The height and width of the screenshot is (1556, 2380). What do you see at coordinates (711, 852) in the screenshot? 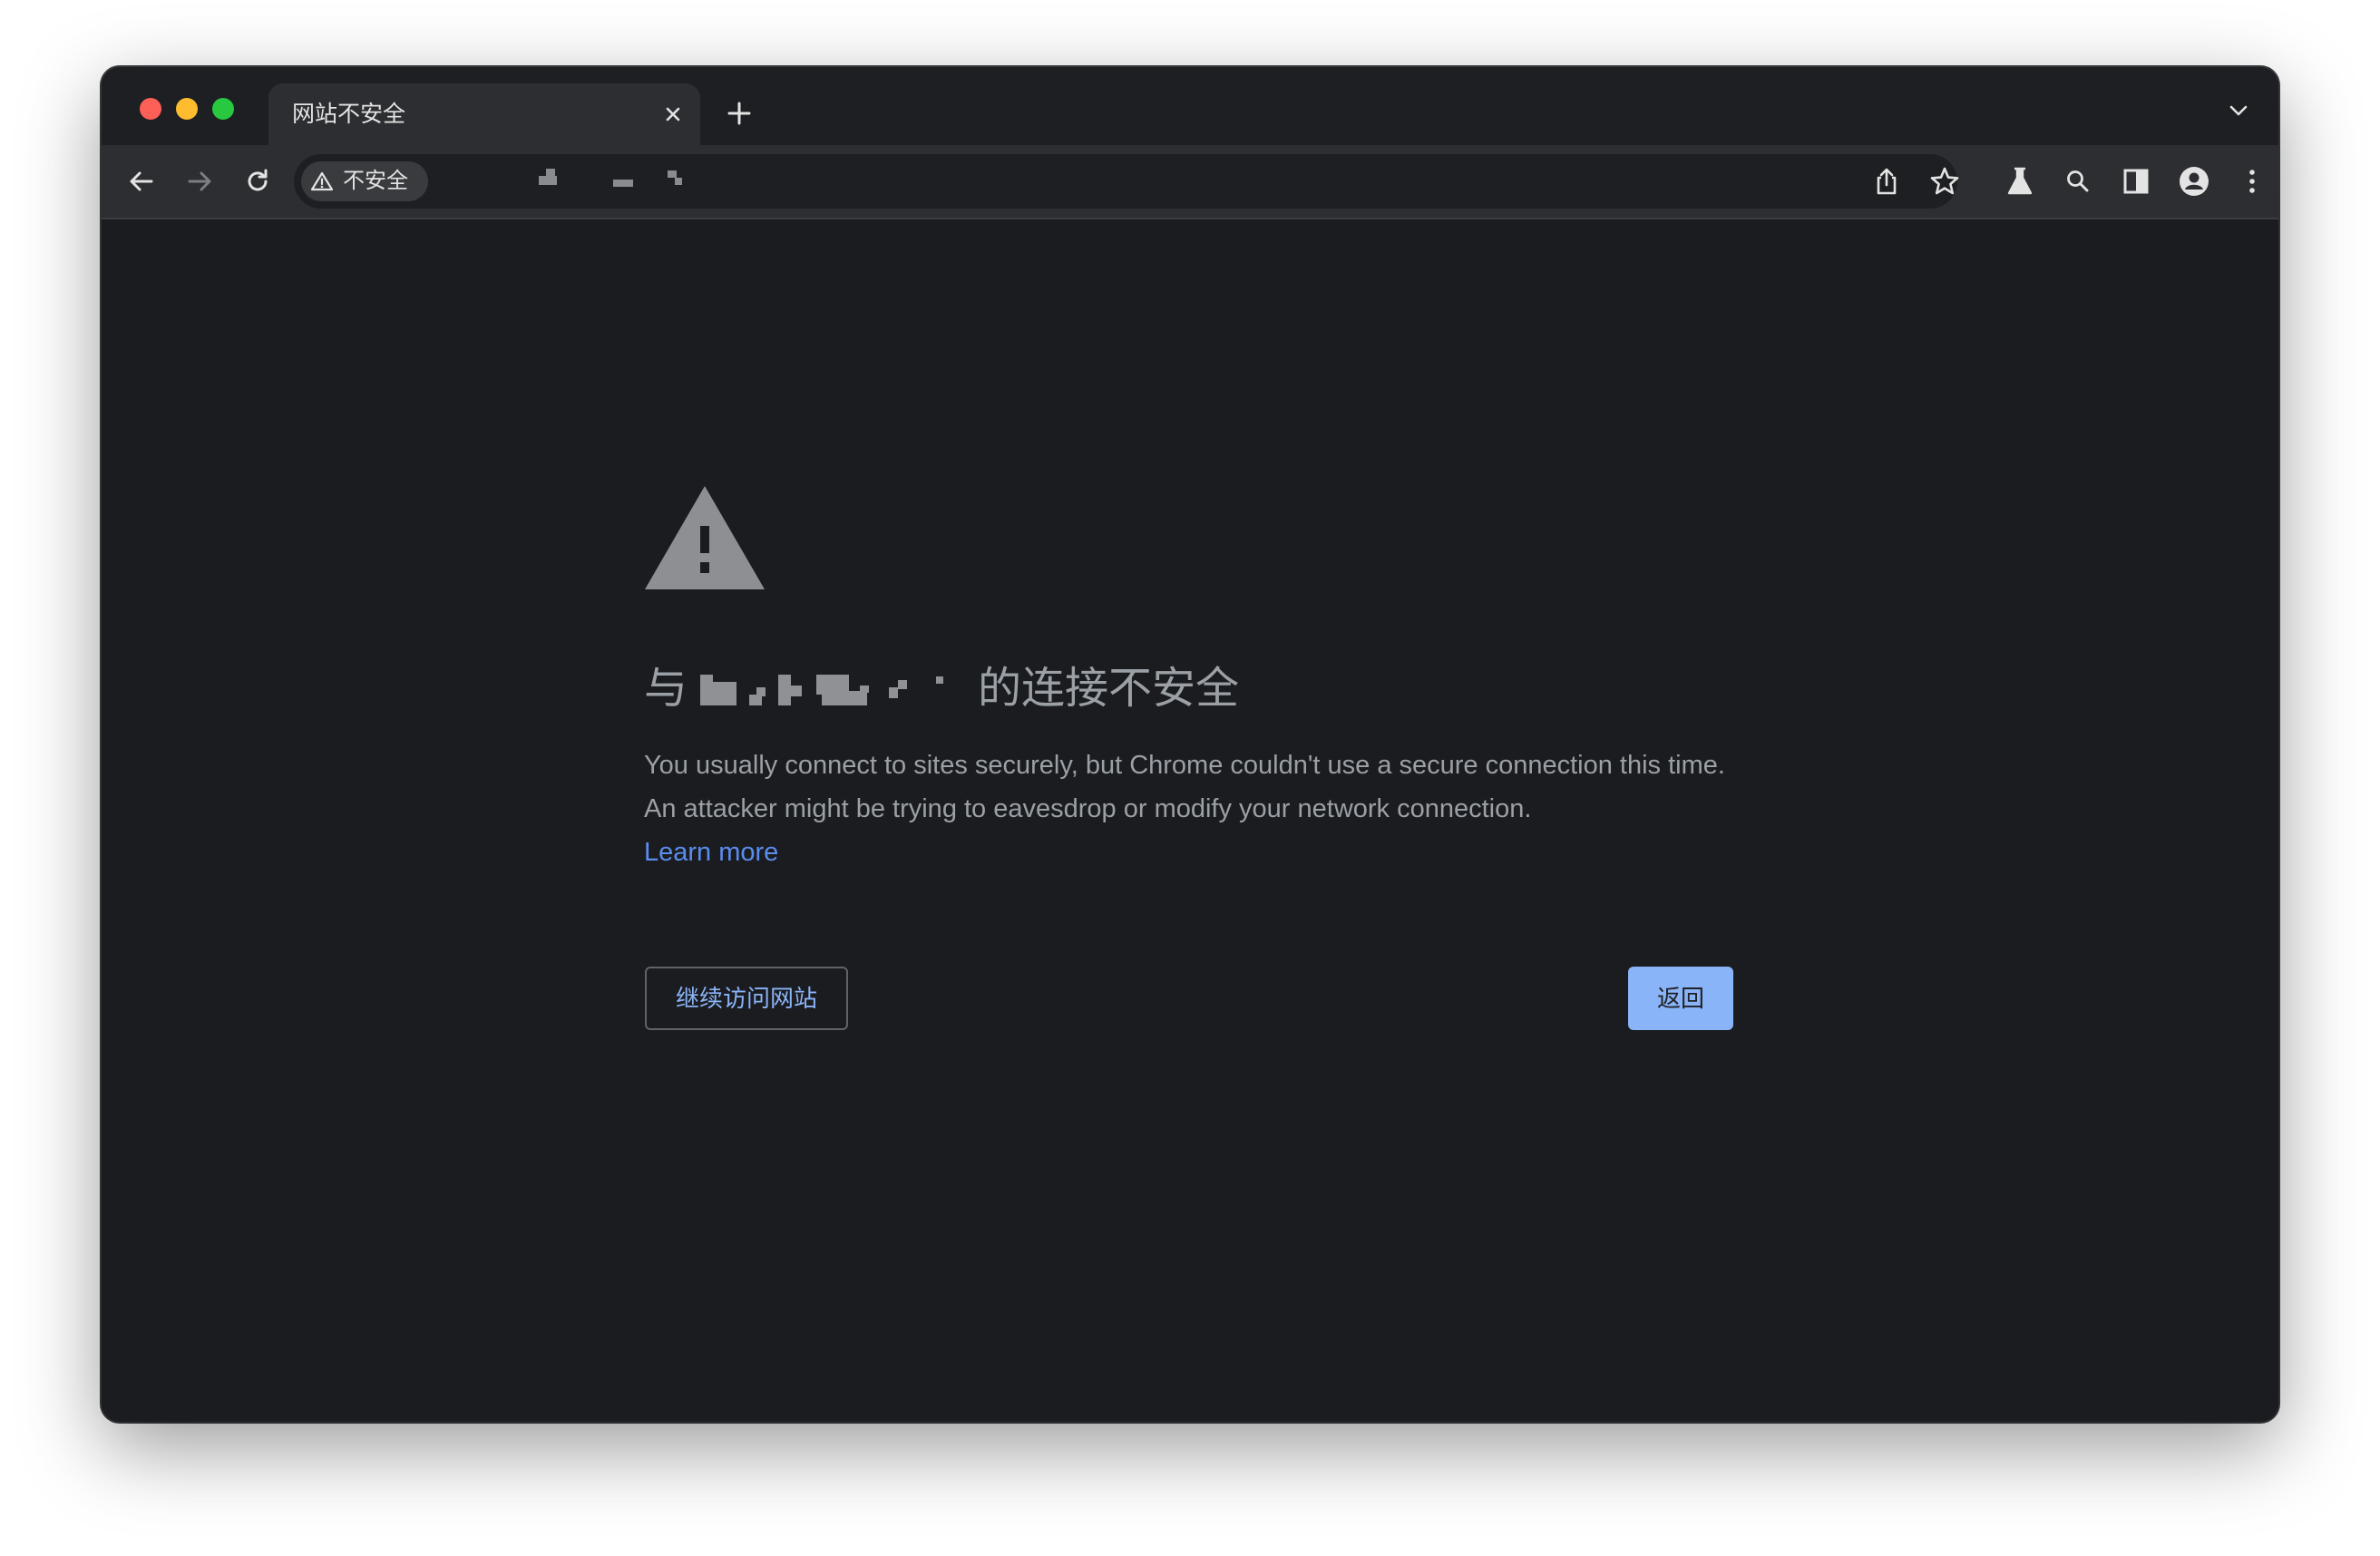
I see `learn-more-link: Learn more` at bounding box center [711, 852].